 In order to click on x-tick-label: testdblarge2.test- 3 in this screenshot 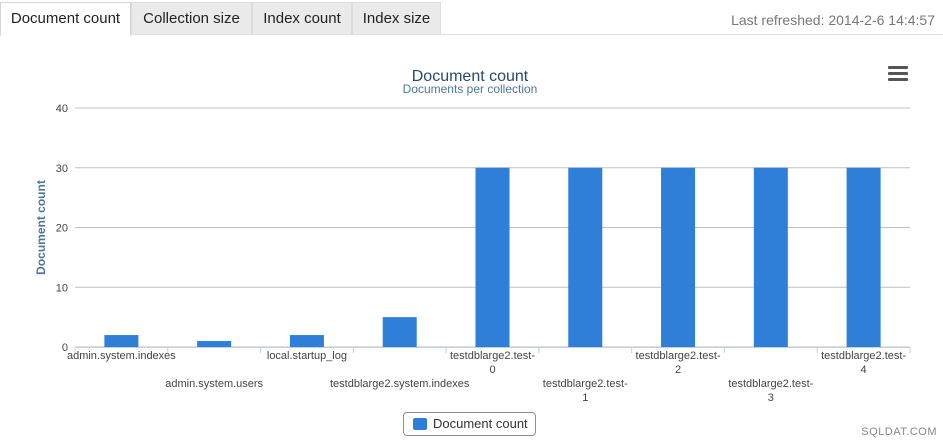, I will do `click(770, 391)`.